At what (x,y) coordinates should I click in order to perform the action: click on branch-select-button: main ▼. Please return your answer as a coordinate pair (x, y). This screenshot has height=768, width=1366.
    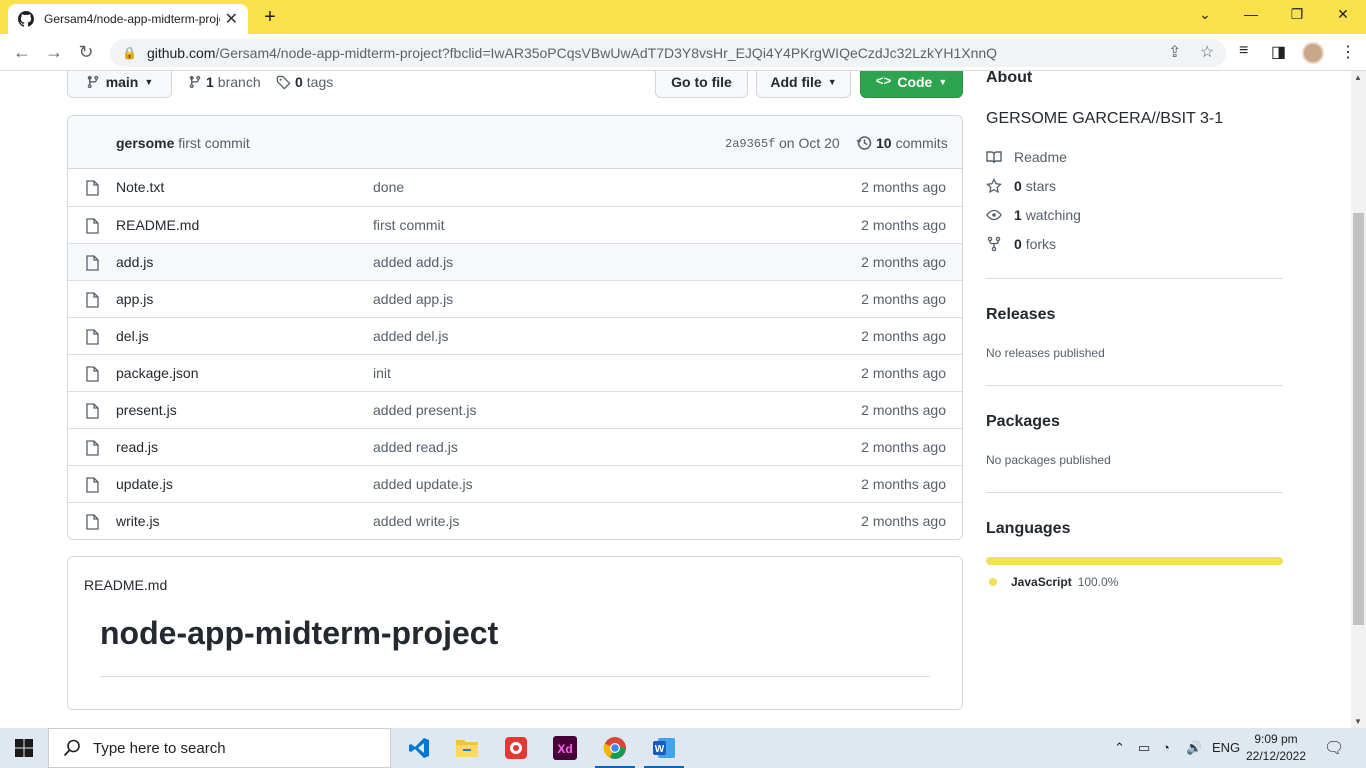
    Looking at the image, I should click on (119, 84).